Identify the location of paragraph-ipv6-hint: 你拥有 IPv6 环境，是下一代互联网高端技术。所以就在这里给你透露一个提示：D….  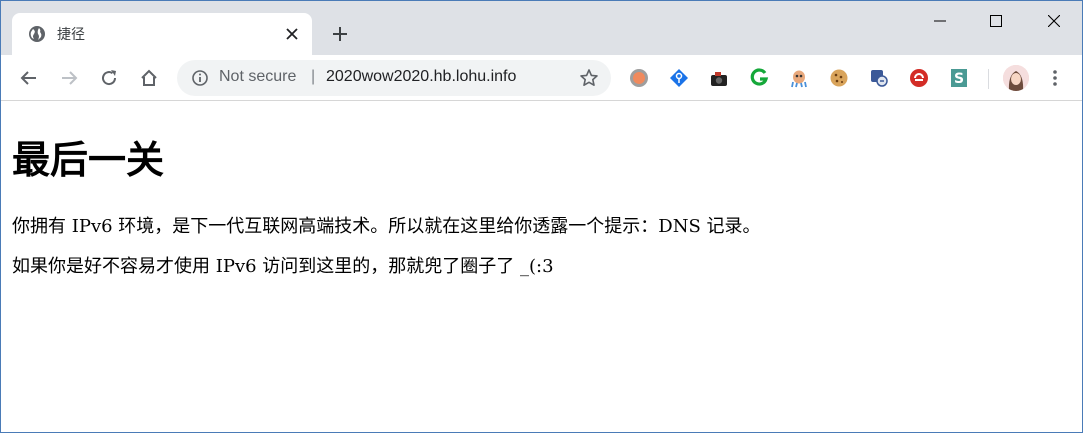
(386, 226).